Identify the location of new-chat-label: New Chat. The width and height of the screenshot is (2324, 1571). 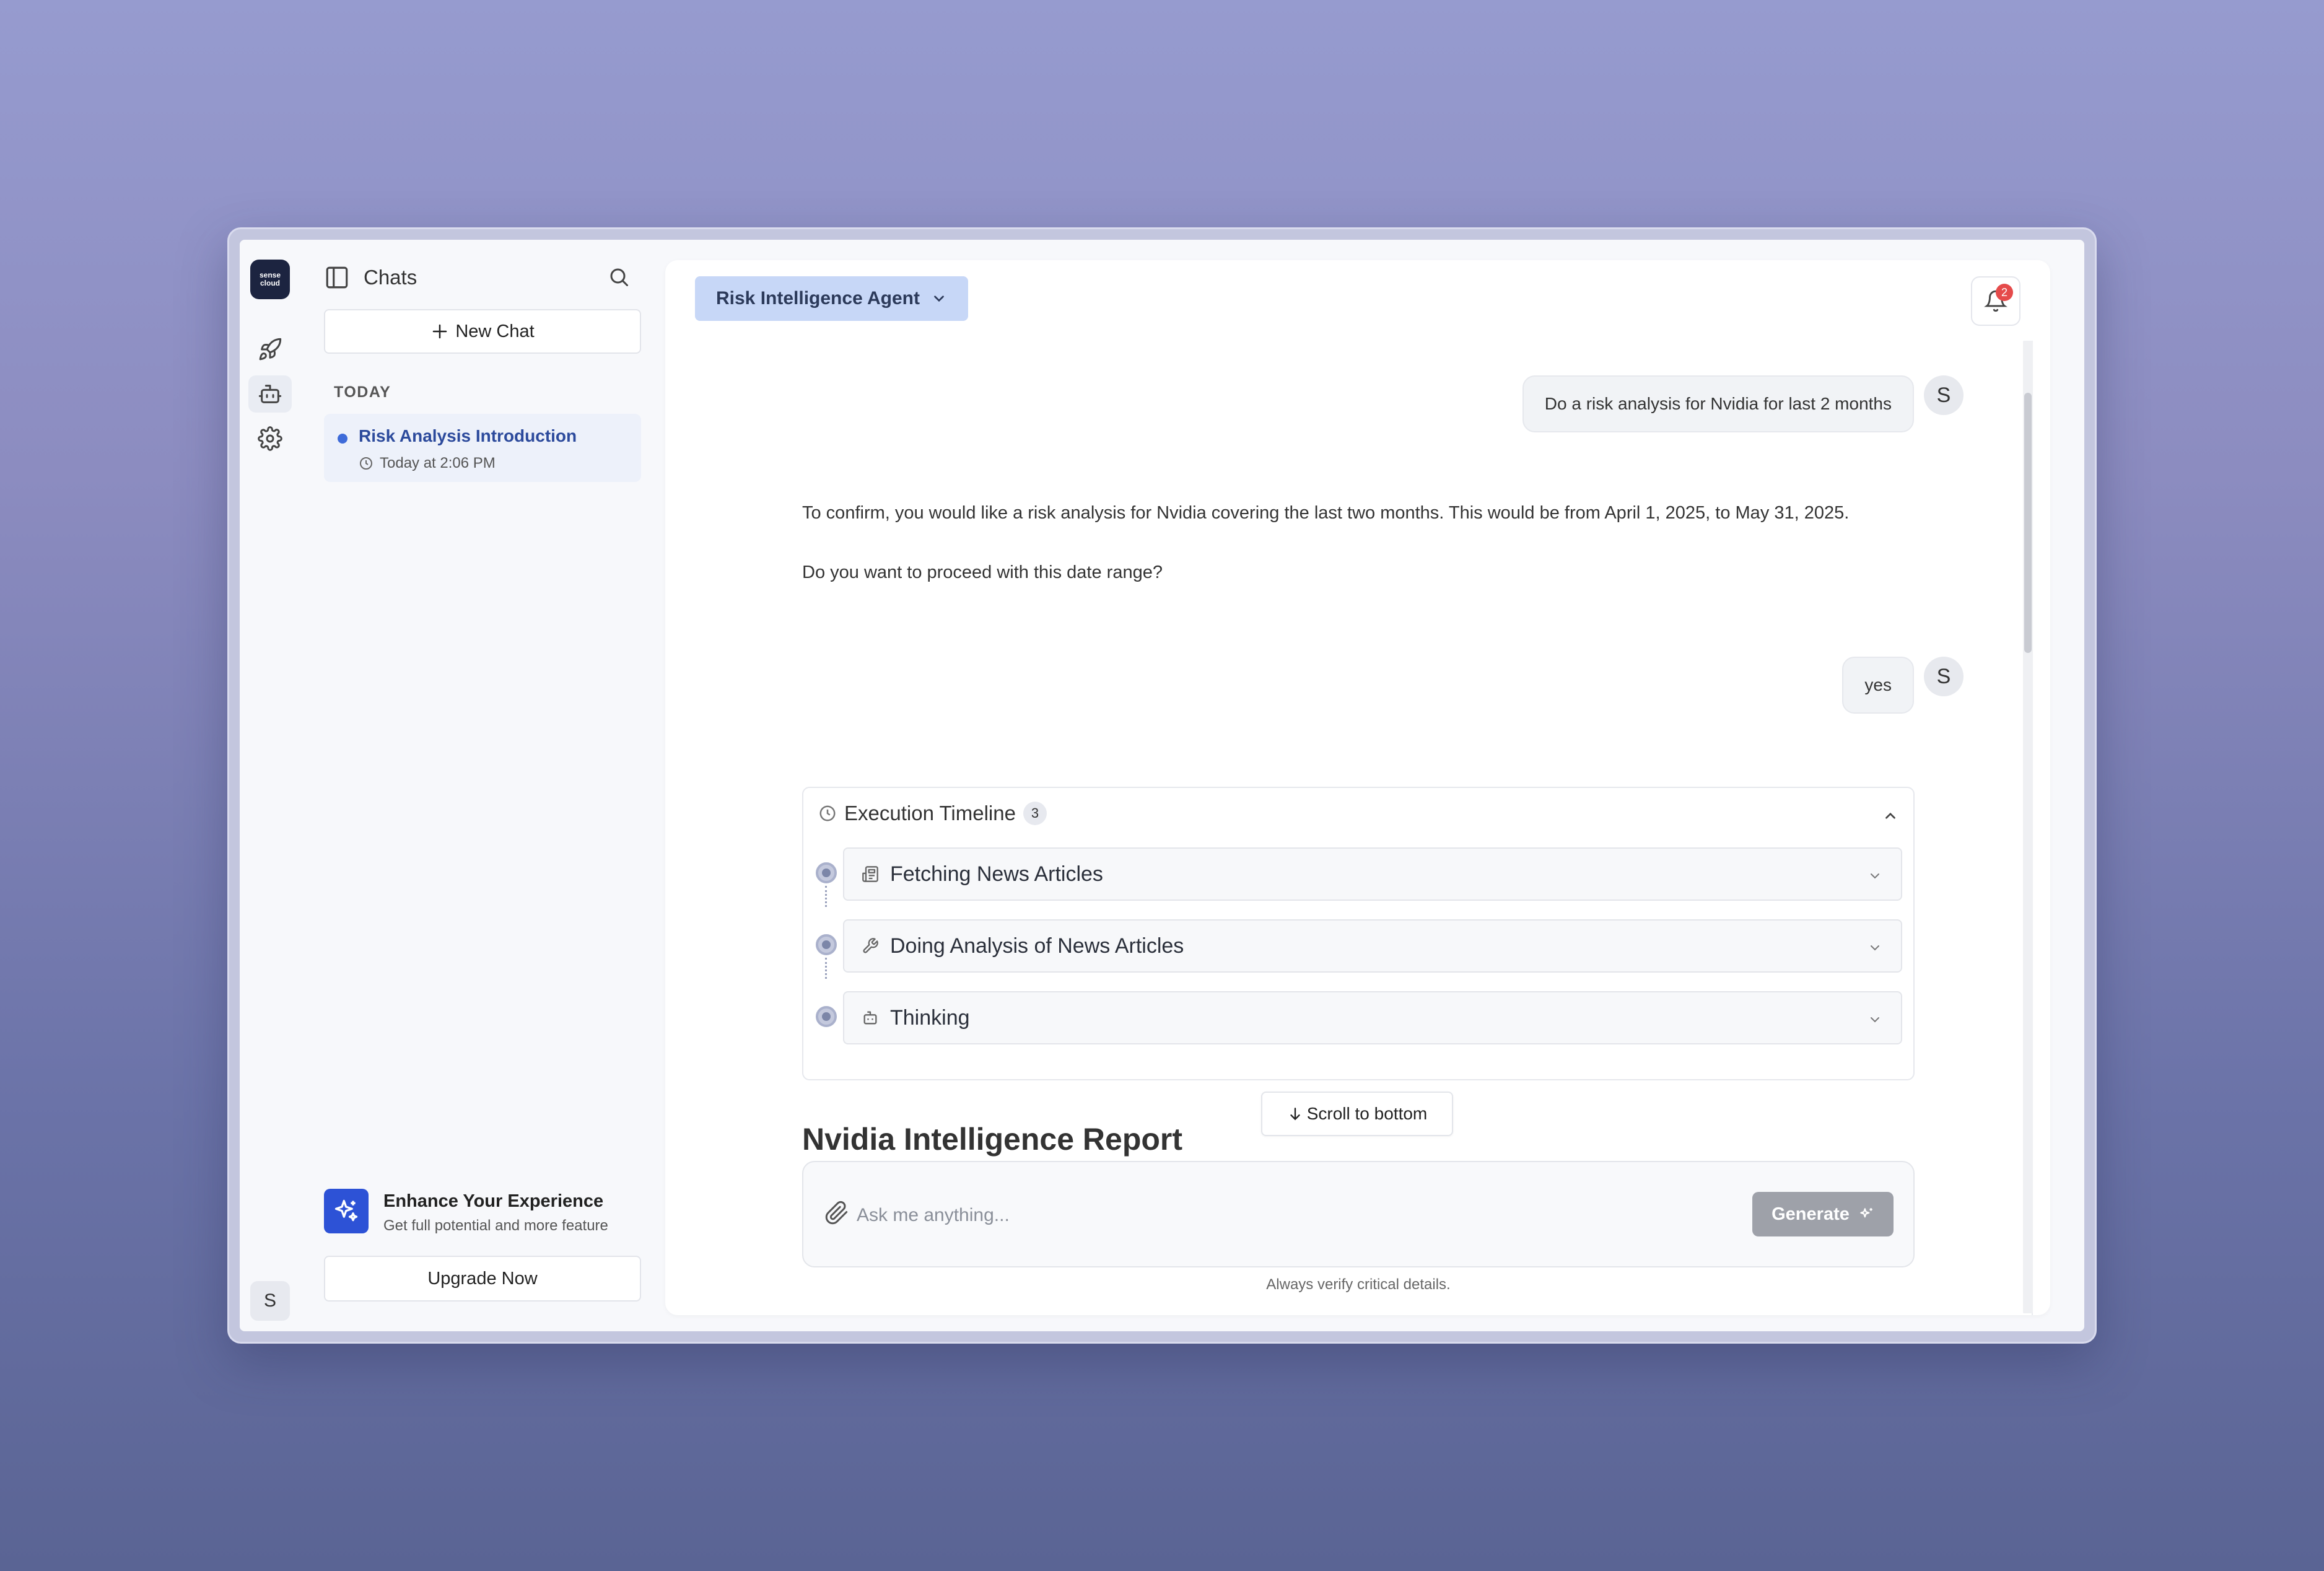
(495, 331).